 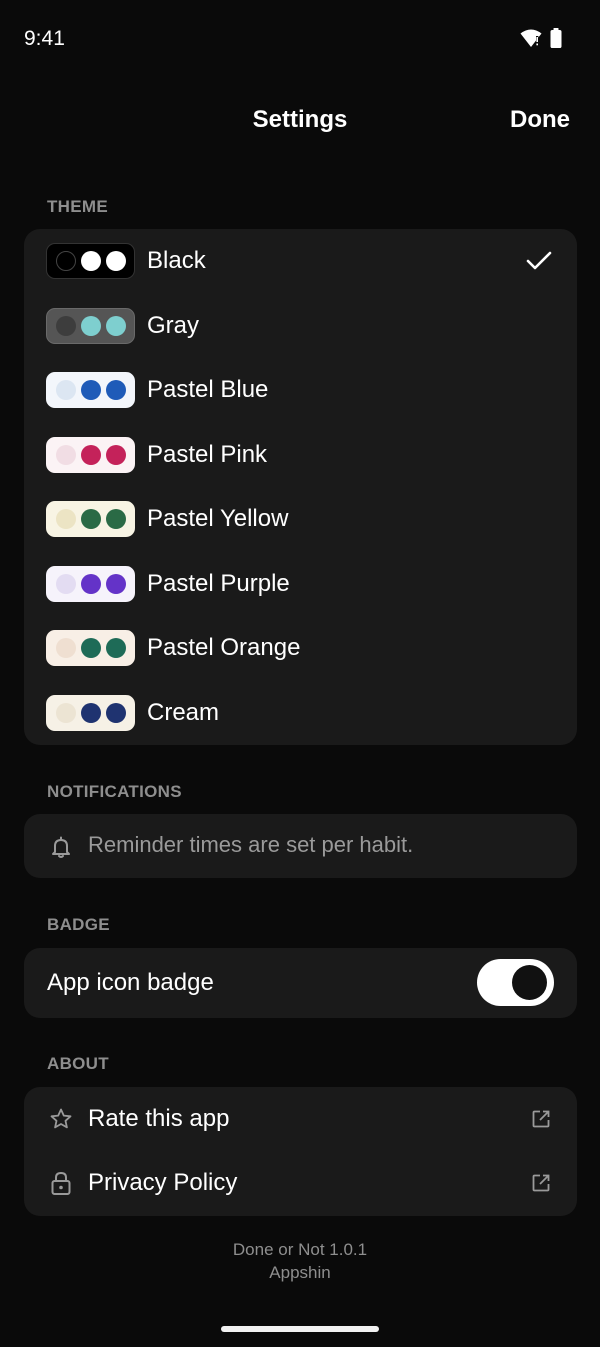 I want to click on star-icon, so click(x=61, y=1118).